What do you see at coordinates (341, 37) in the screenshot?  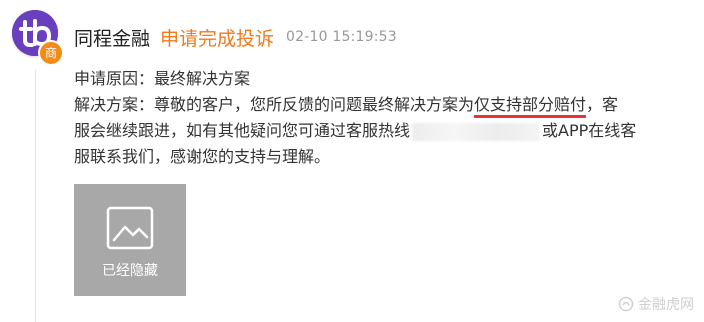 I see `timestamp: 02-10 15:19:53` at bounding box center [341, 37].